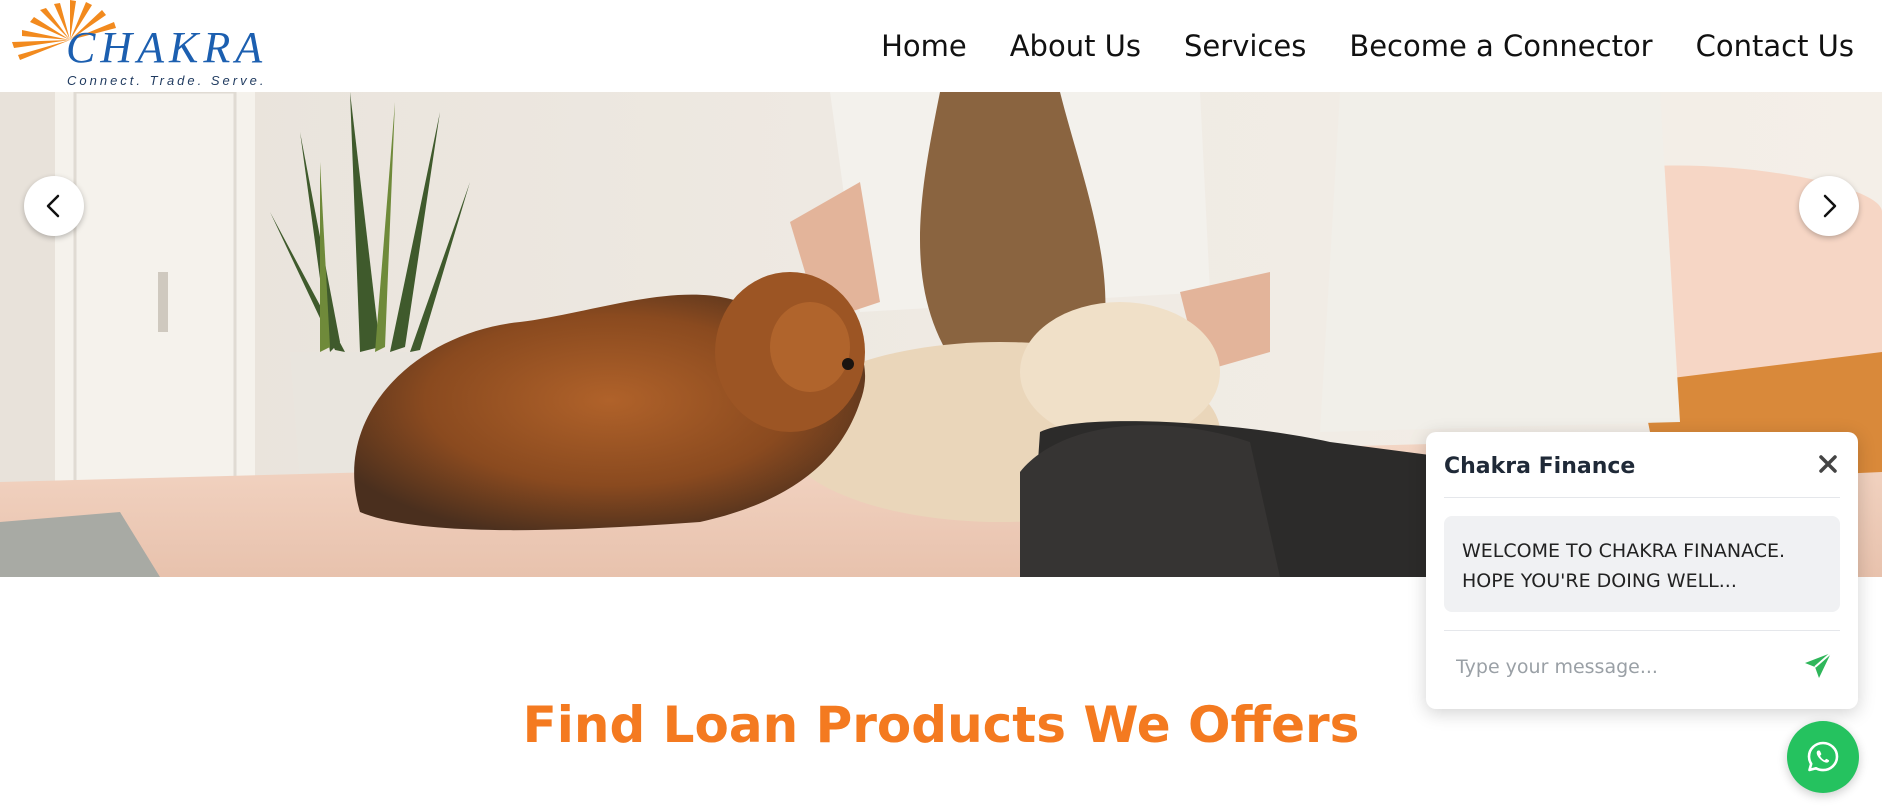 This screenshot has height=811, width=1882. What do you see at coordinates (1642, 630) in the screenshot?
I see `chat-divider` at bounding box center [1642, 630].